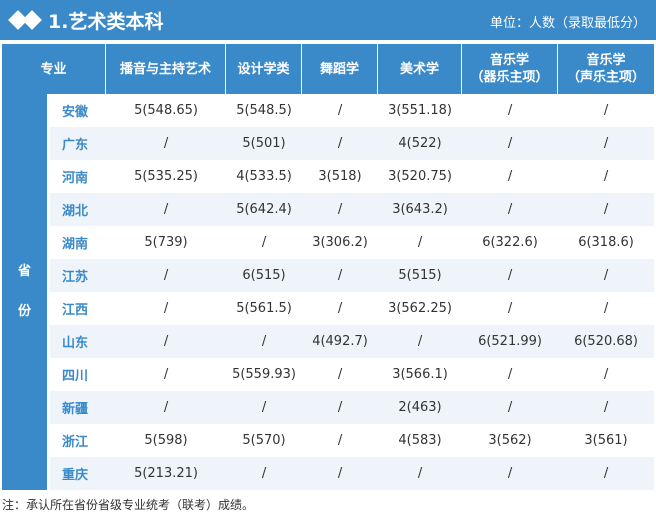 This screenshot has height=520, width=656. Describe the element at coordinates (106, 21) in the screenshot. I see `section-title: 1.艺术类本科` at that location.